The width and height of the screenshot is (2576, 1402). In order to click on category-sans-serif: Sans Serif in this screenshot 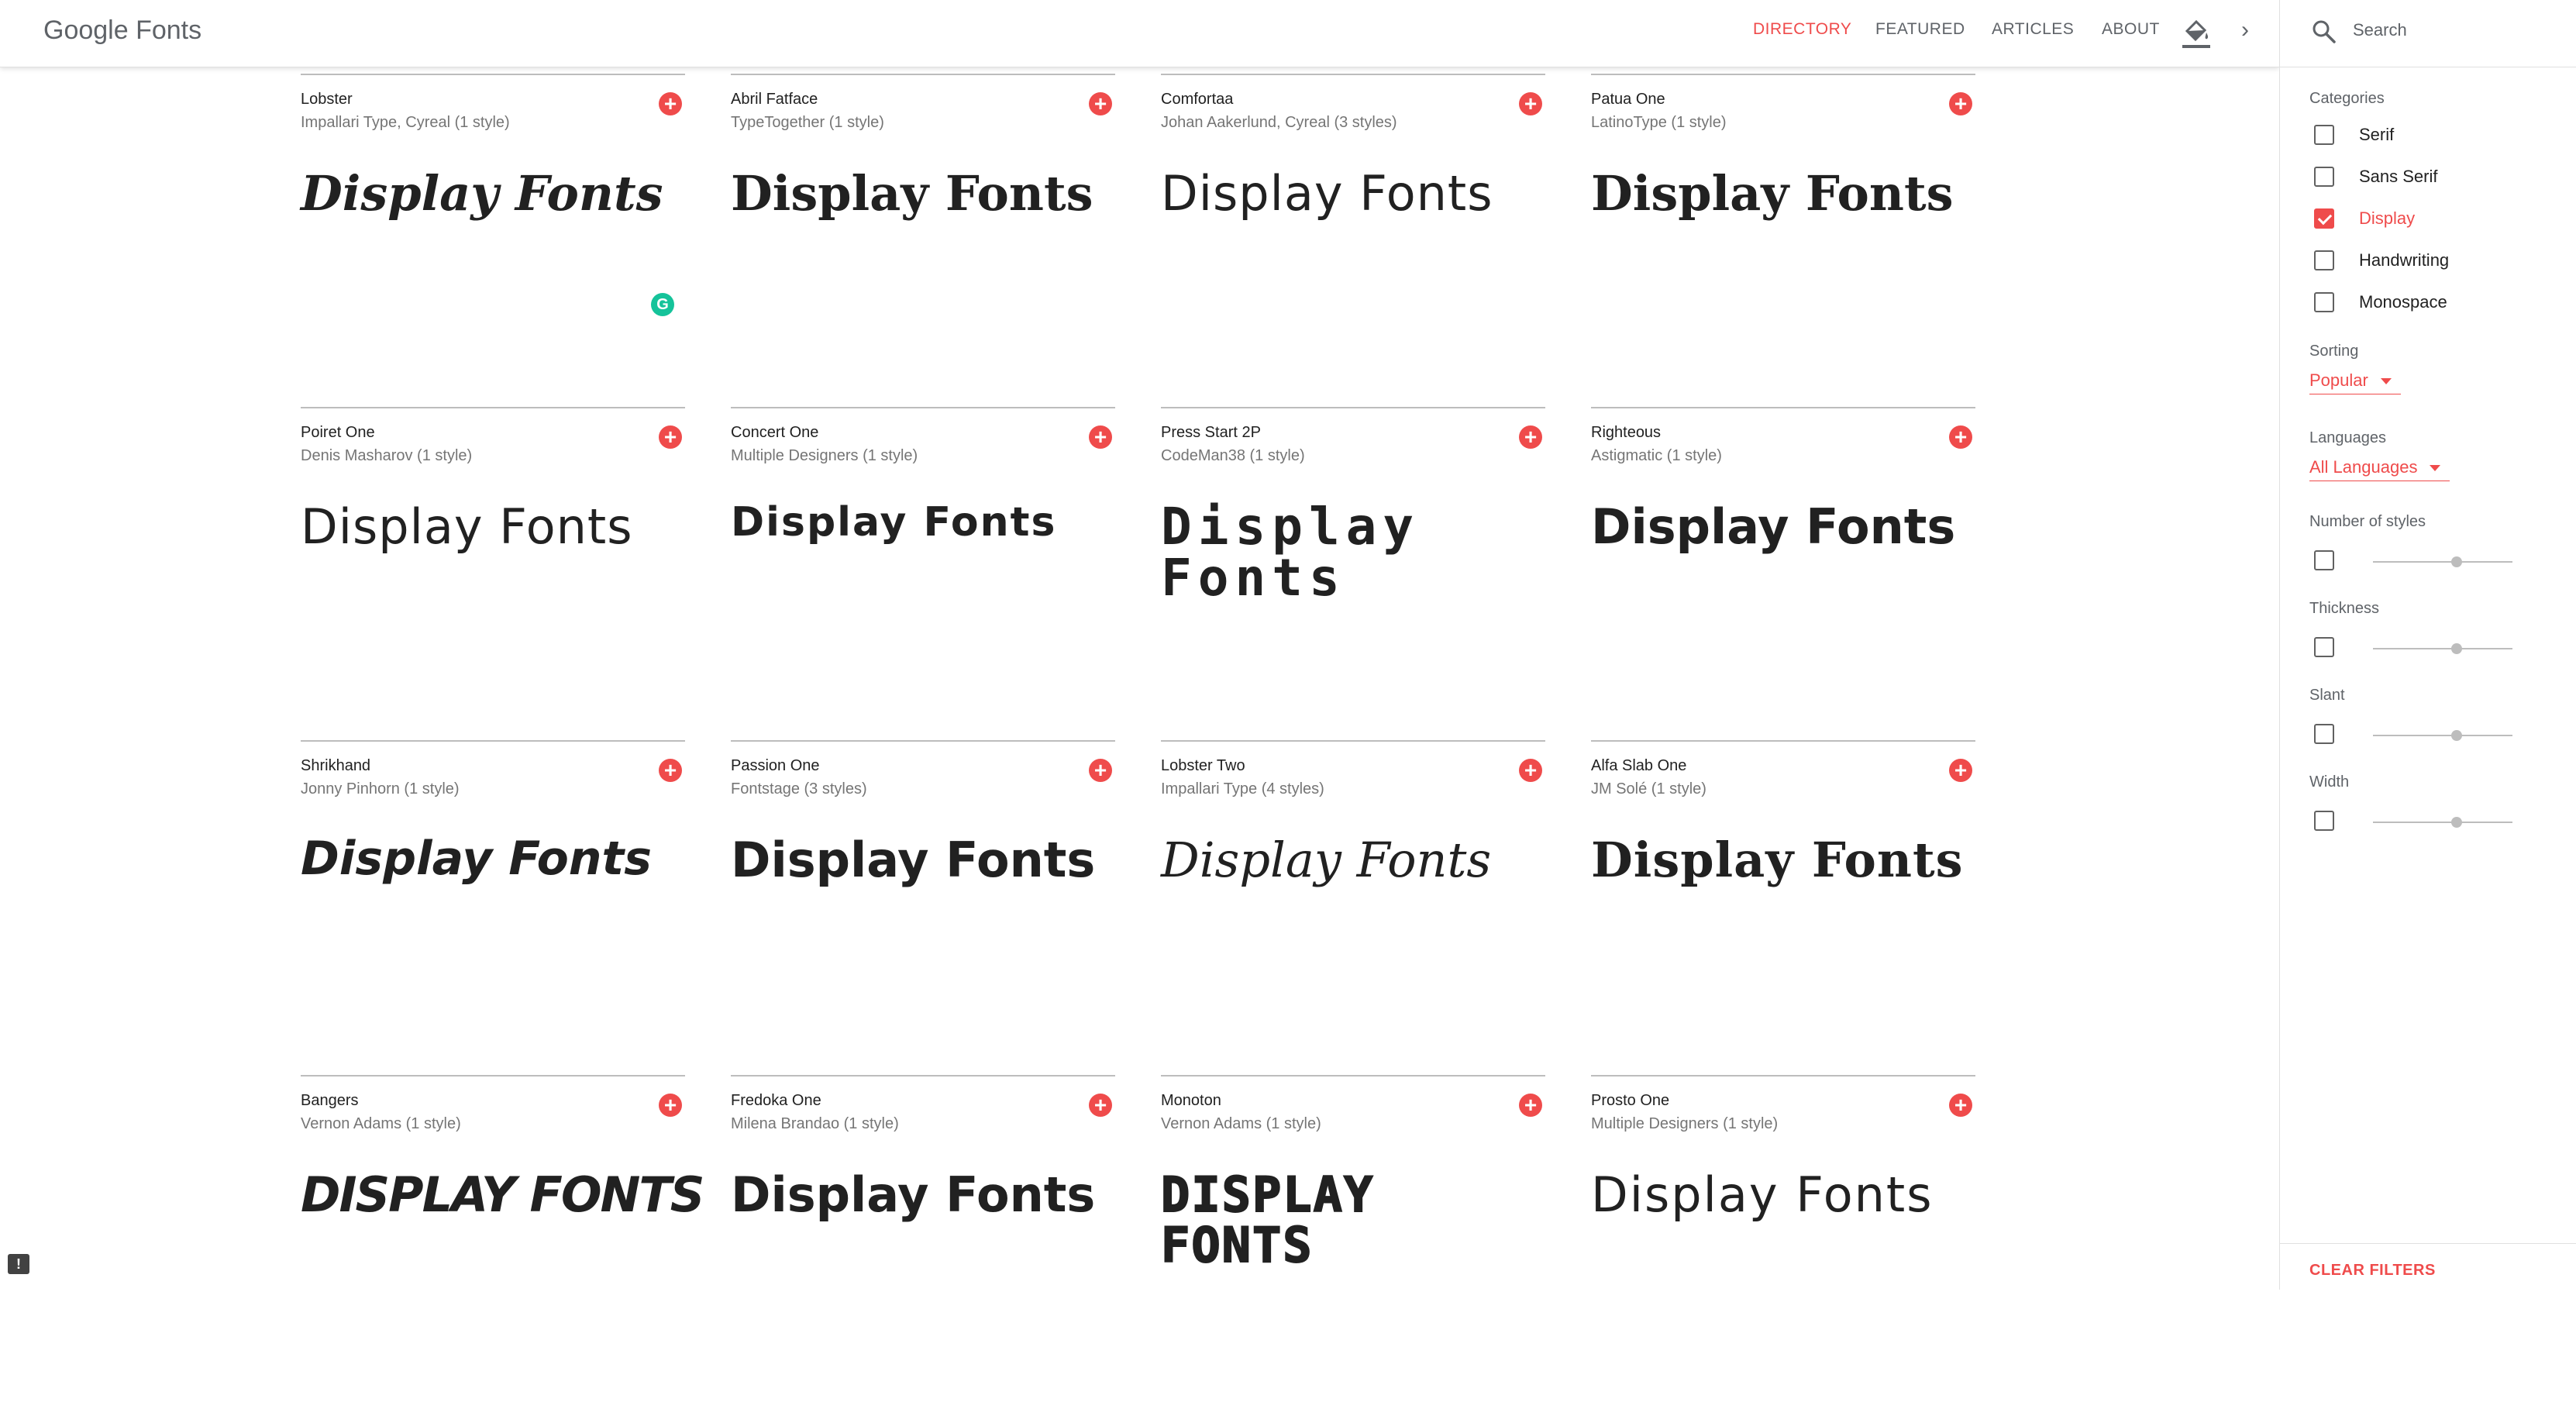, I will do `click(2376, 176)`.